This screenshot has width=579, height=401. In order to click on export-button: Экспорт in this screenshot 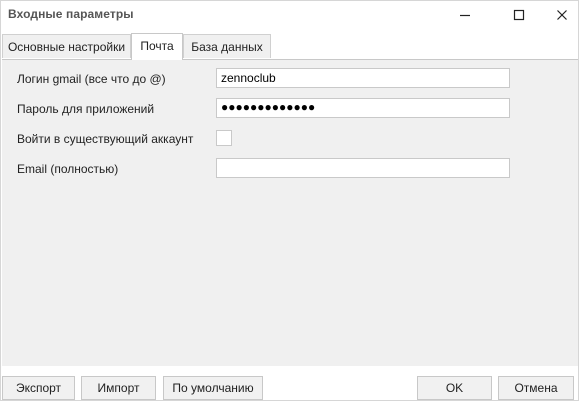, I will do `click(38, 388)`.